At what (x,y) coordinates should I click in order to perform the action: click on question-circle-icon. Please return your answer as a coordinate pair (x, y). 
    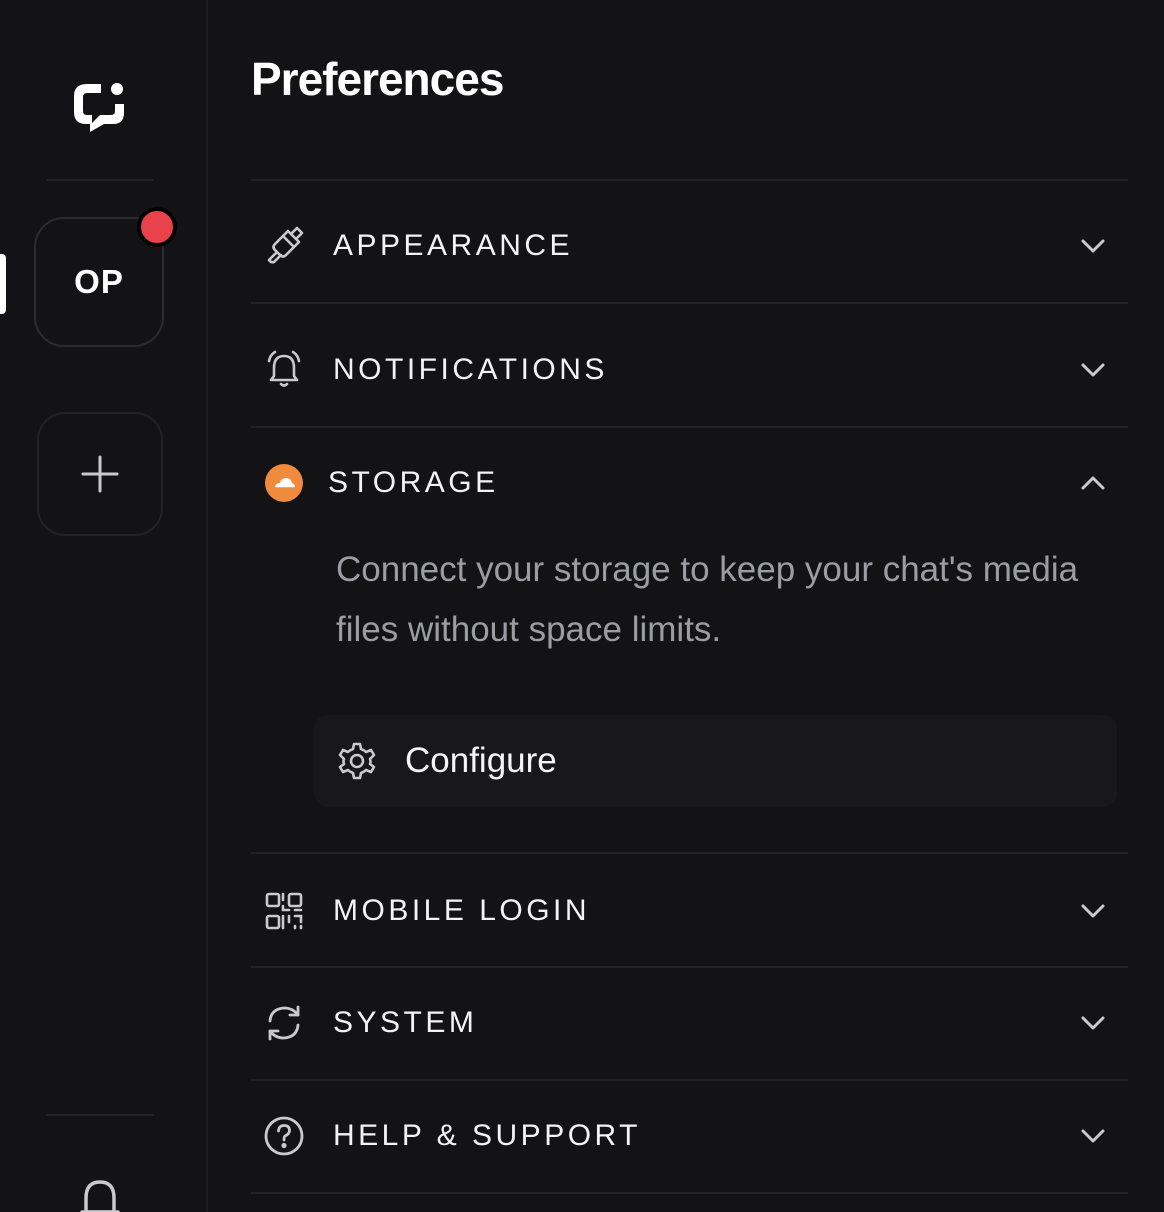
    Looking at the image, I should click on (284, 1136).